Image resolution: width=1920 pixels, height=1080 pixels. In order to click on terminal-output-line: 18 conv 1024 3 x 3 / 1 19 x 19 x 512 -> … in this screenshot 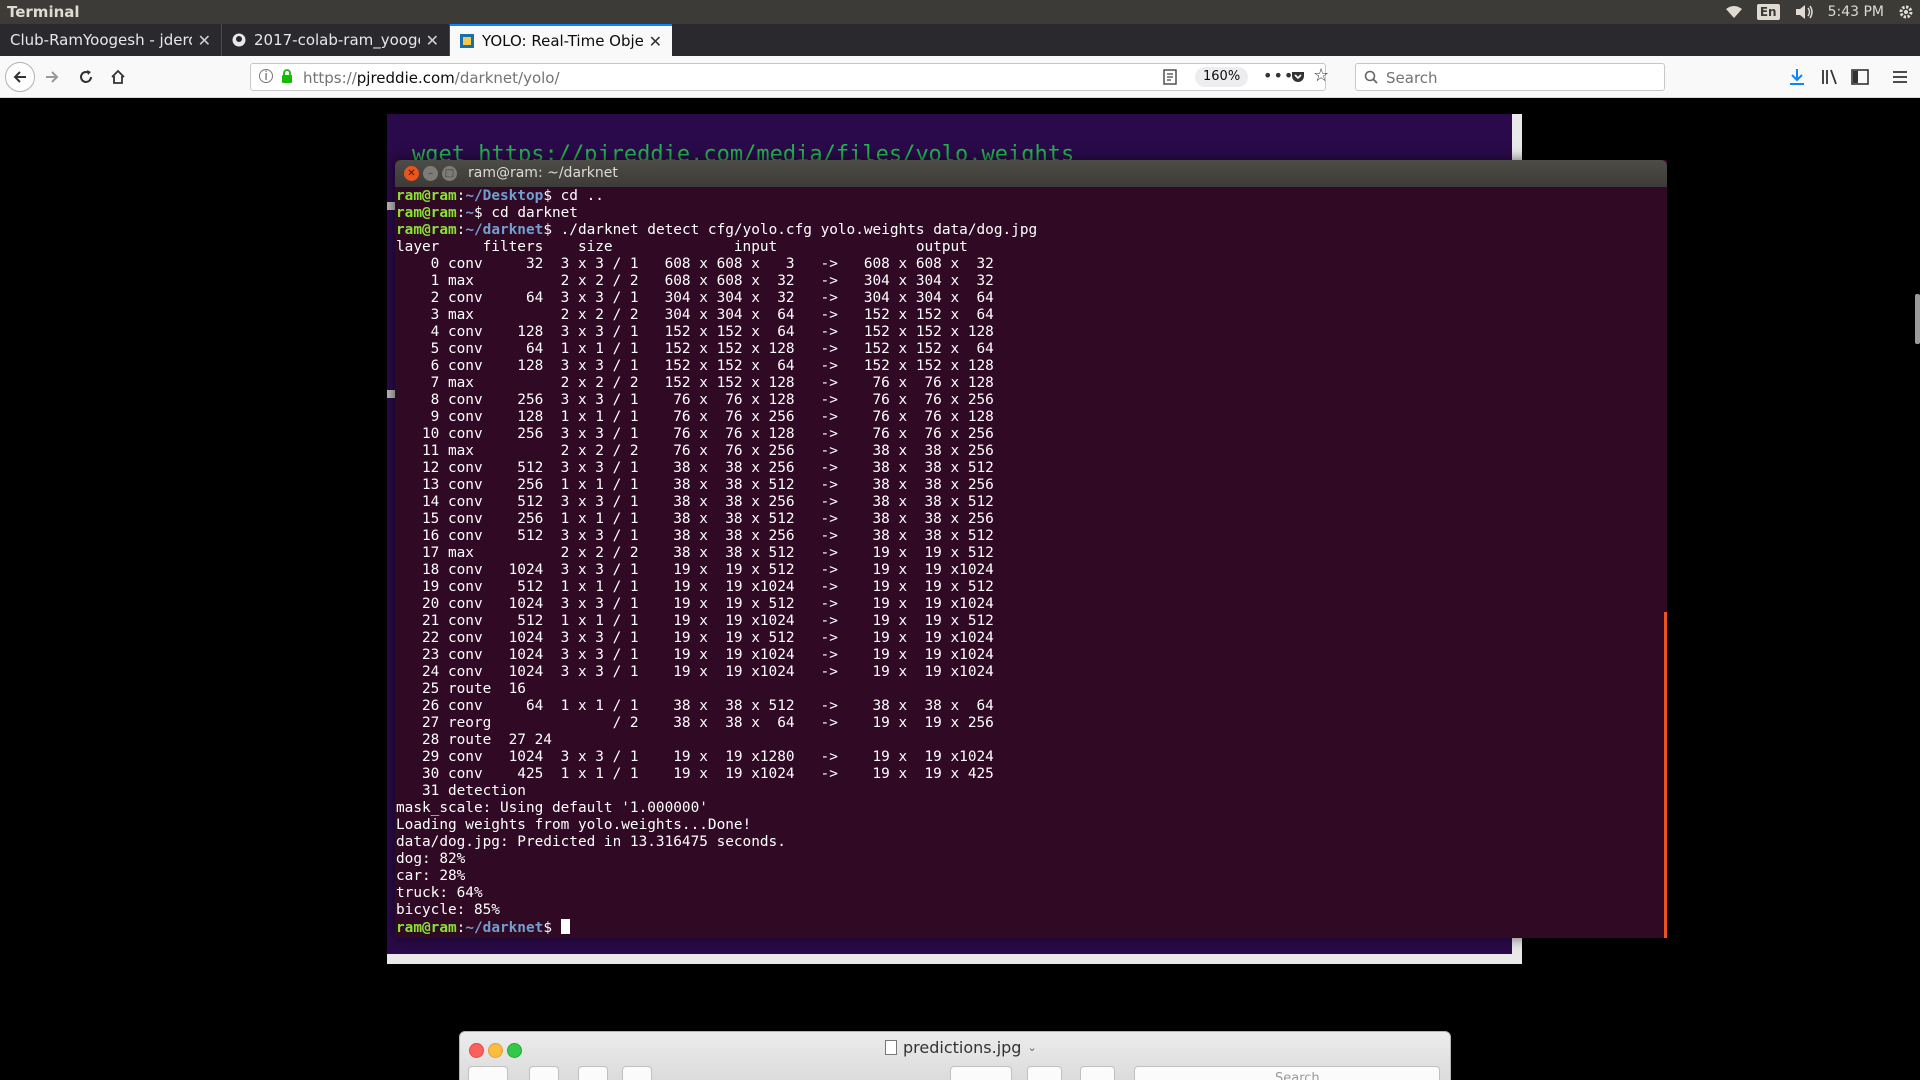, I will do `click(695, 570)`.